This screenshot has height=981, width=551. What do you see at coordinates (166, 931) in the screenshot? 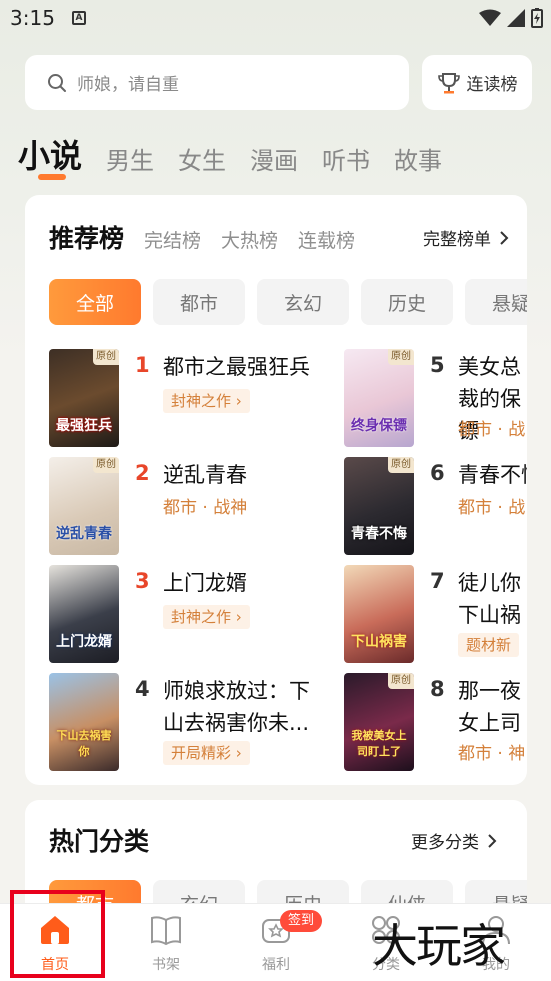
I see `book-icon` at bounding box center [166, 931].